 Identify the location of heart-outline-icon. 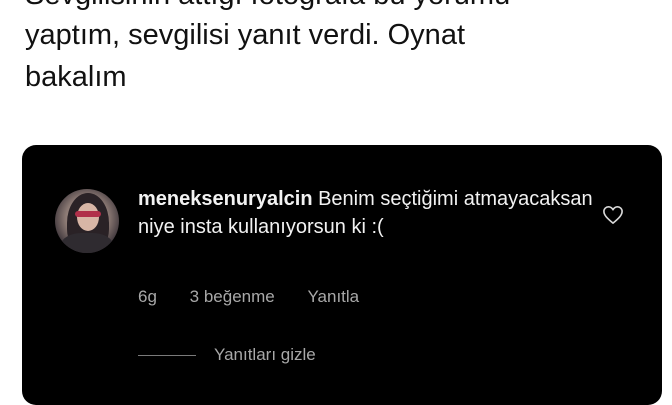
(613, 215).